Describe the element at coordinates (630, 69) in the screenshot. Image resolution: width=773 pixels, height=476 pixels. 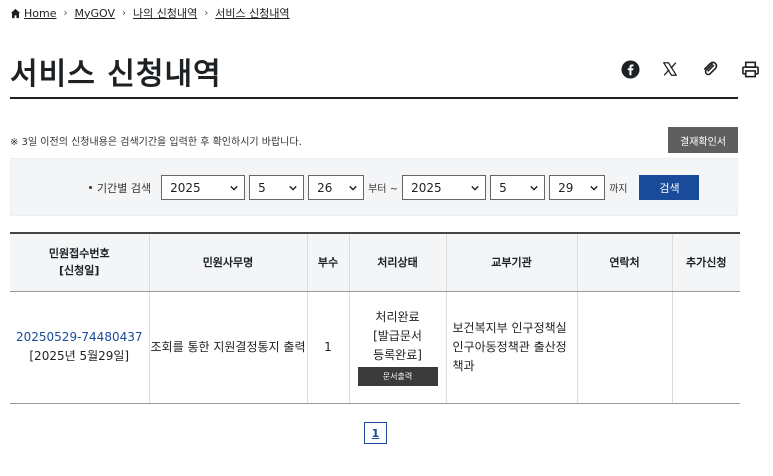
I see `facebook-icon` at that location.